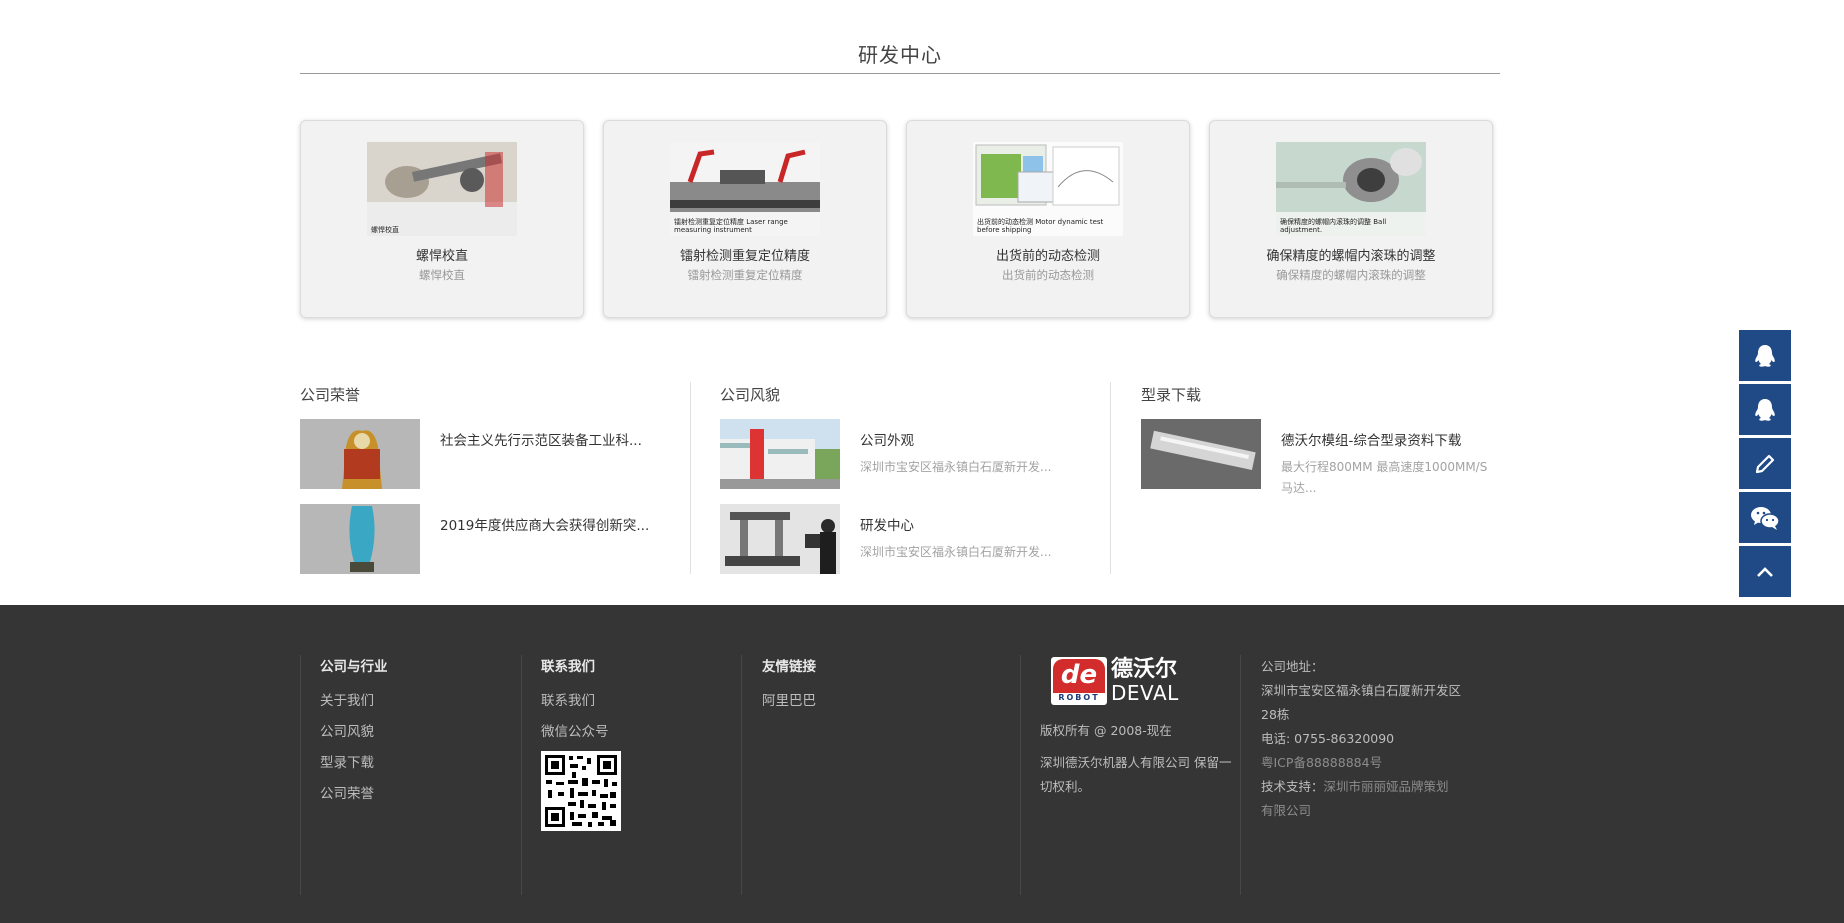 Image resolution: width=1844 pixels, height=923 pixels. What do you see at coordinates (887, 439) in the screenshot?
I see `item-title: 公司外观` at bounding box center [887, 439].